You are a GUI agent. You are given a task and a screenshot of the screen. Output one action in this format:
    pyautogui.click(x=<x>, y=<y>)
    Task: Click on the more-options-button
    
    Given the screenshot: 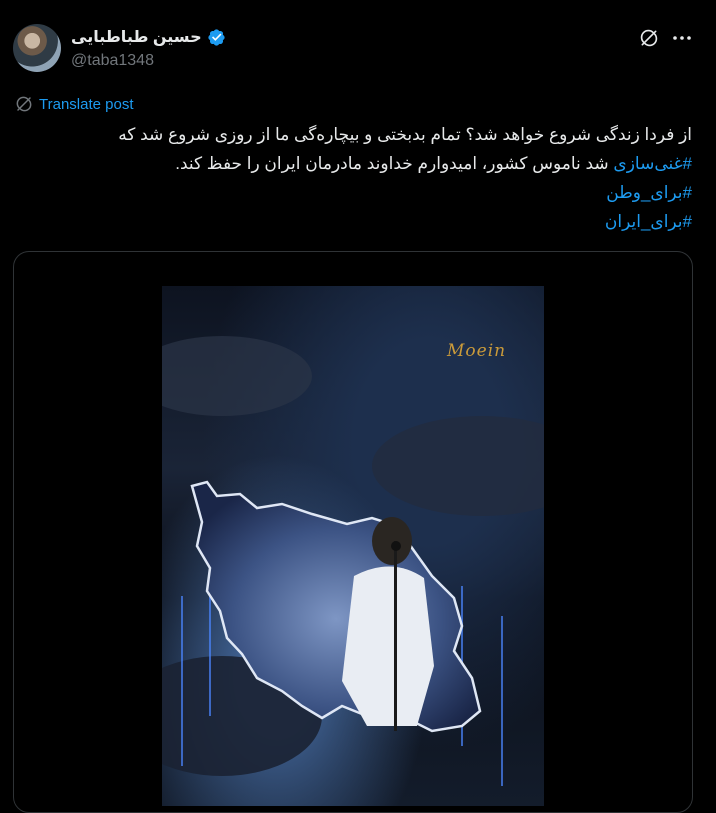 What is the action you would take?
    pyautogui.click(x=682, y=38)
    